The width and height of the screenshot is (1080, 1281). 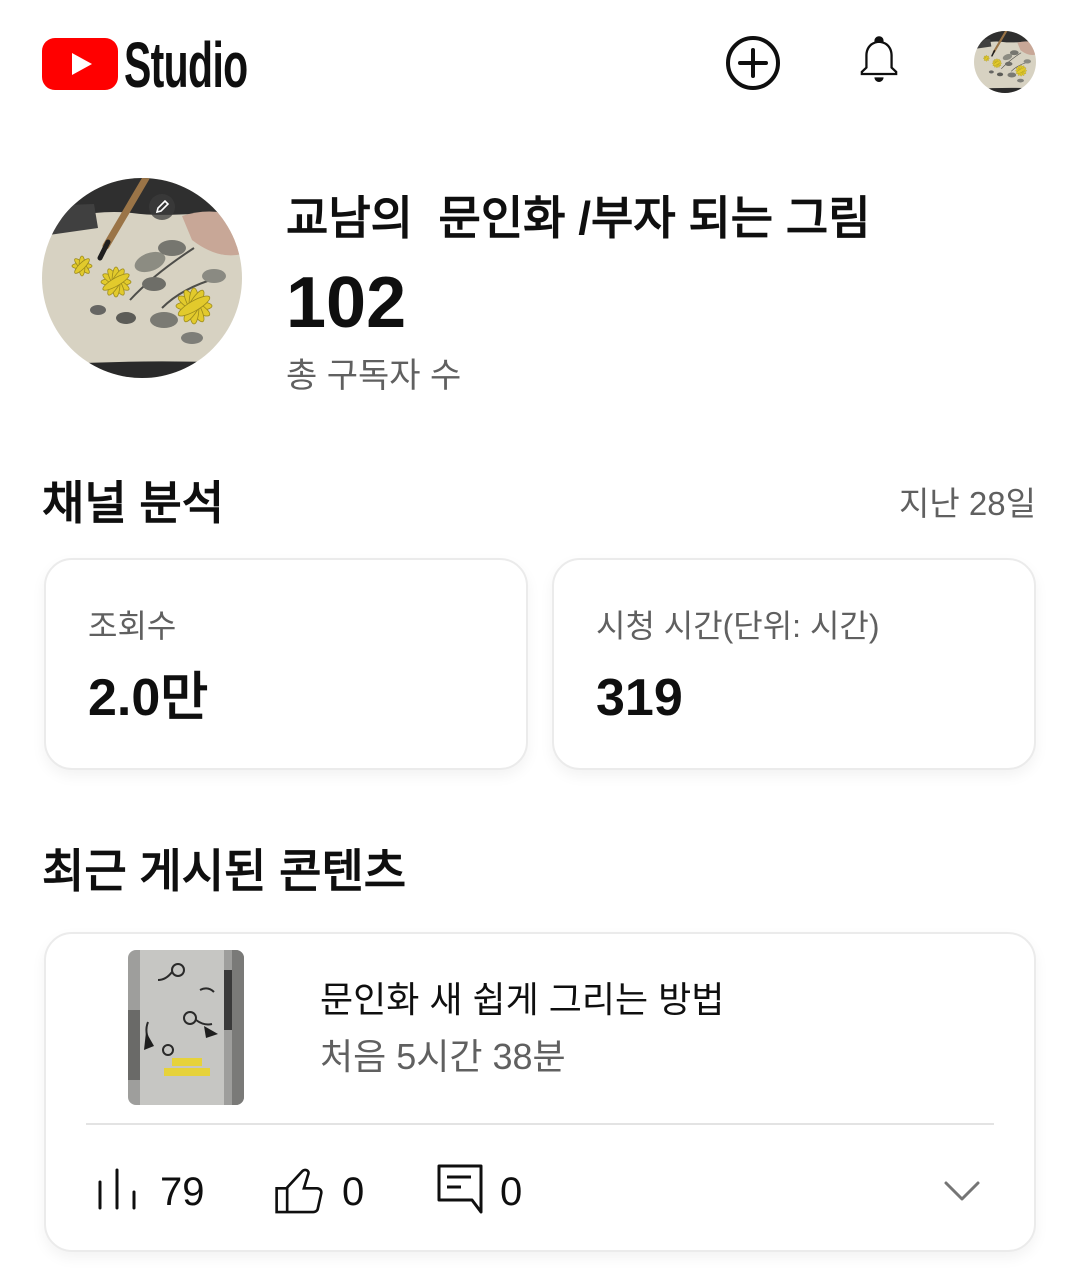 I want to click on video-title: 문인화 새 쉽게 그리는 방법, so click(x=522, y=1000).